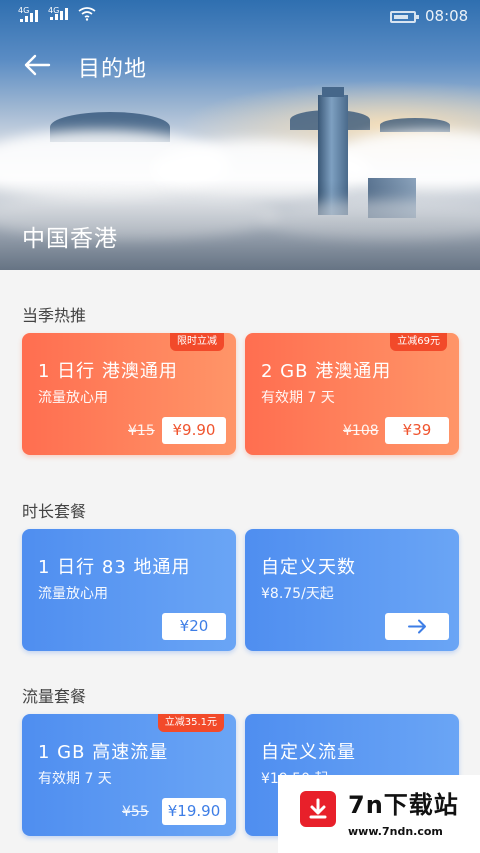 The image size is (480, 853). I want to click on package-card: 1 日行 83 地通用 流量放心用 ¥20, so click(129, 590).